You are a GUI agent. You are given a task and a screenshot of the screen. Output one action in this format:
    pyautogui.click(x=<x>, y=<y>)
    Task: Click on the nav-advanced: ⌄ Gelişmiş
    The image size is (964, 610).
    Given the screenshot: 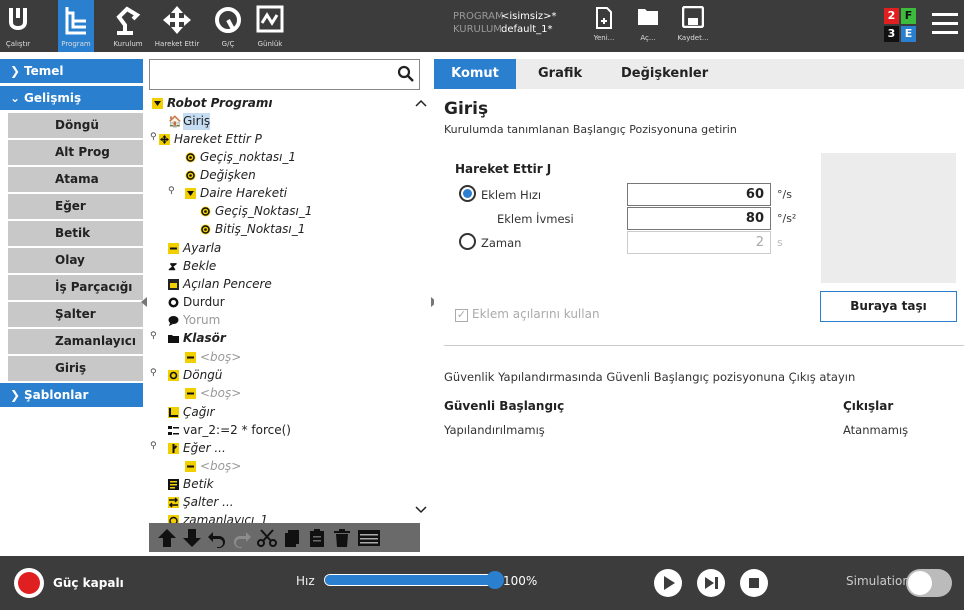 What is the action you would take?
    pyautogui.click(x=71, y=98)
    